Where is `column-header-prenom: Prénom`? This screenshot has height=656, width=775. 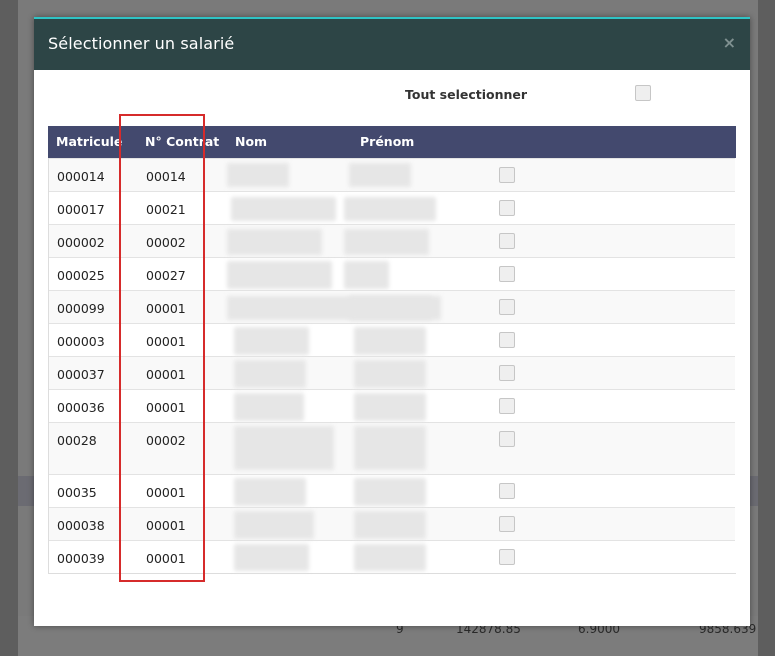
column-header-prenom: Prénom is located at coordinates (387, 141).